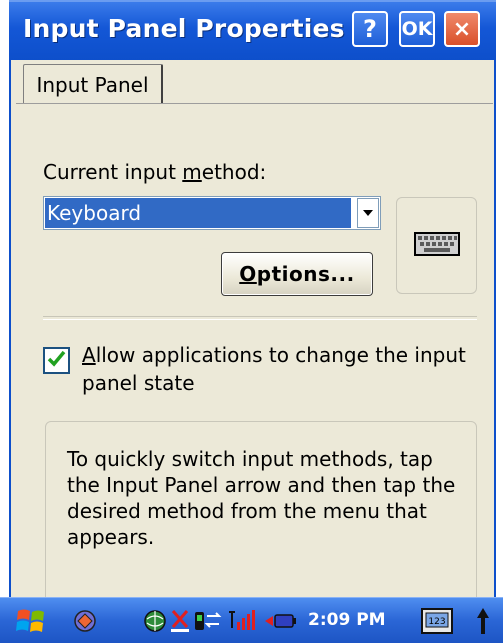  What do you see at coordinates (417, 29) in the screenshot?
I see `ok-button: OK` at bounding box center [417, 29].